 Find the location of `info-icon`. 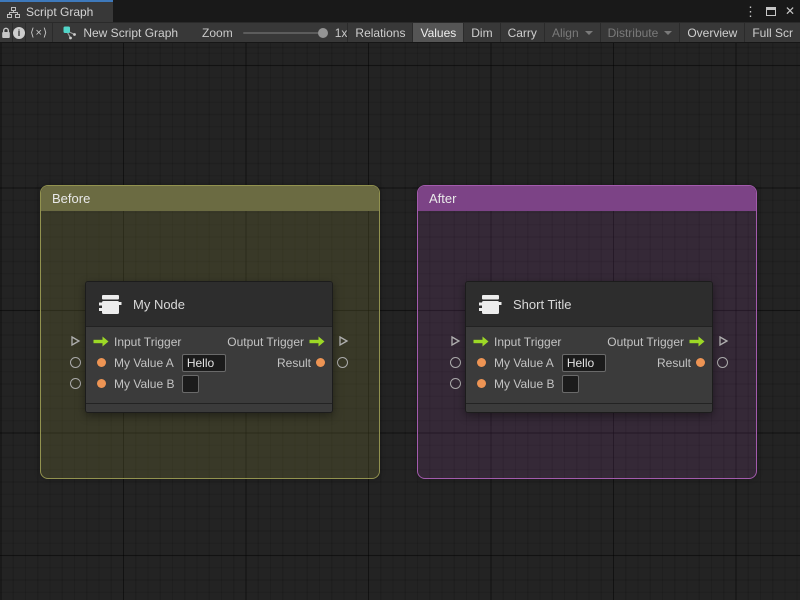

info-icon is located at coordinates (19, 32).